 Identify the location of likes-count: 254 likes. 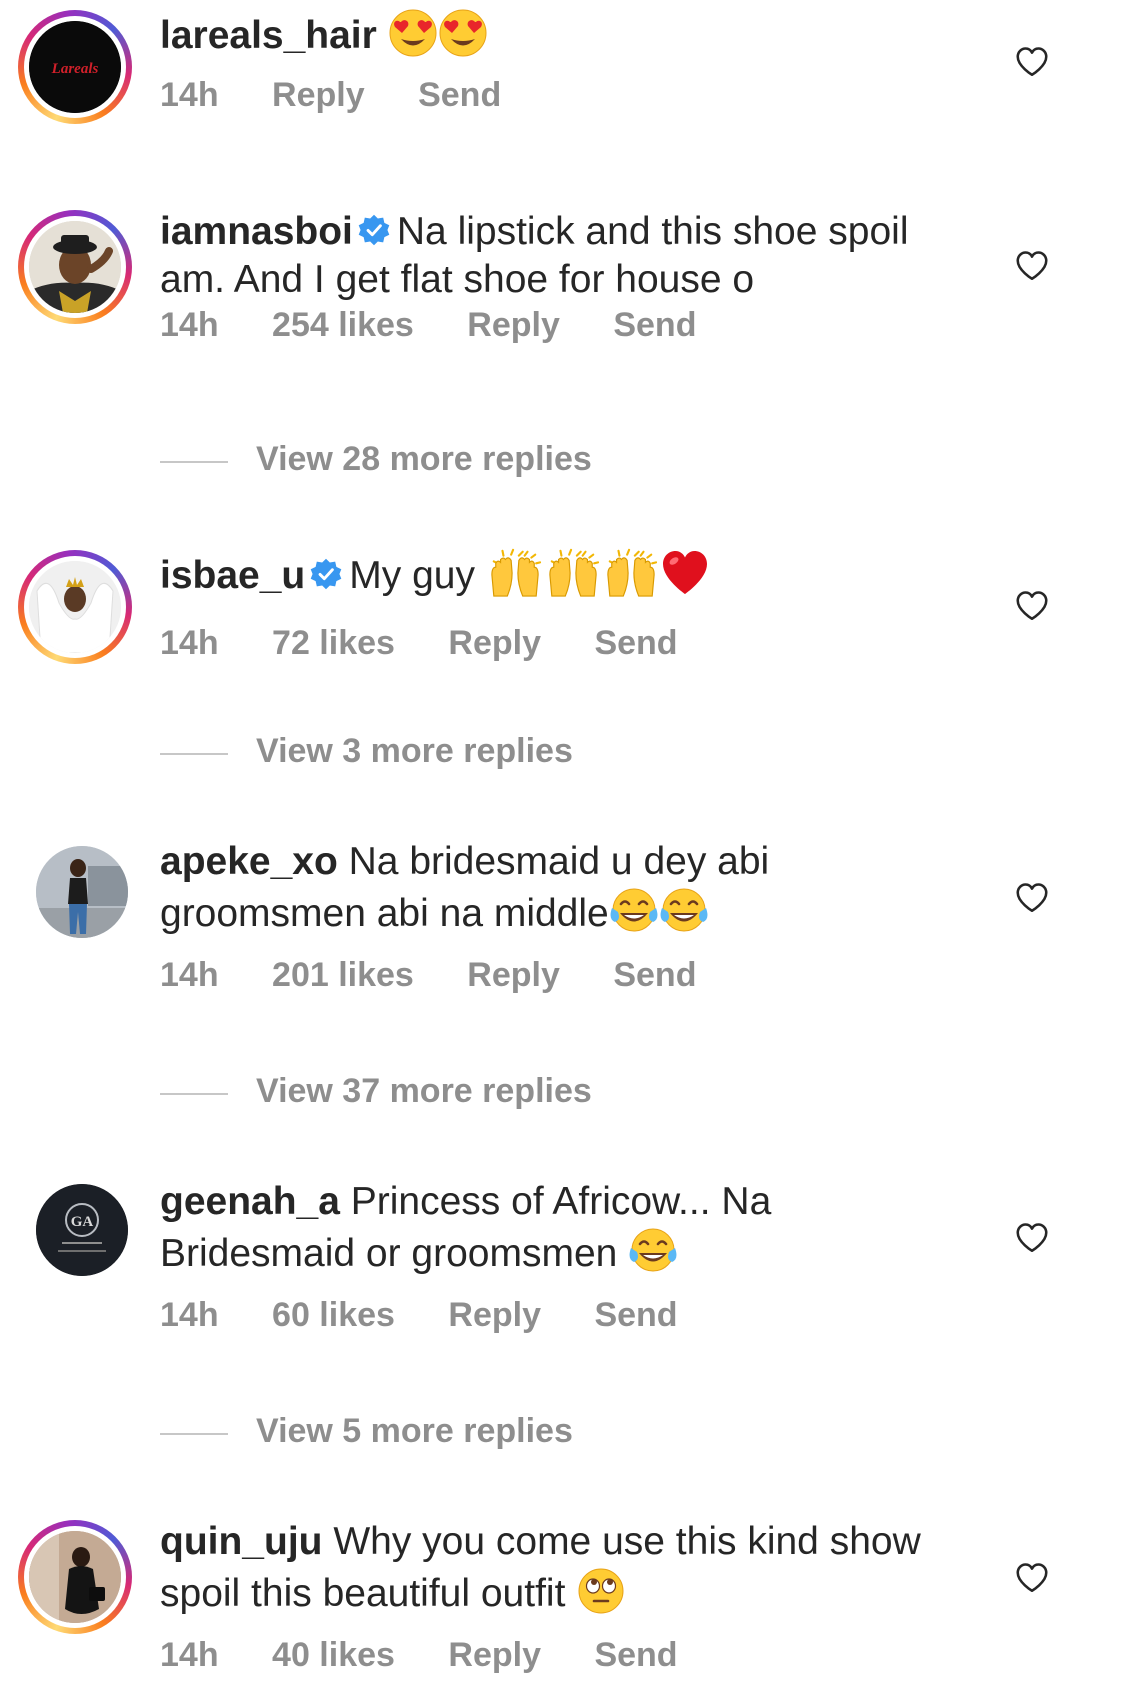
(343, 325).